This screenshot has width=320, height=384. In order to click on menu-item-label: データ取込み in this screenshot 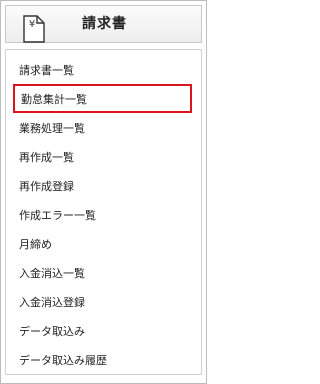, I will do `click(52, 331)`.